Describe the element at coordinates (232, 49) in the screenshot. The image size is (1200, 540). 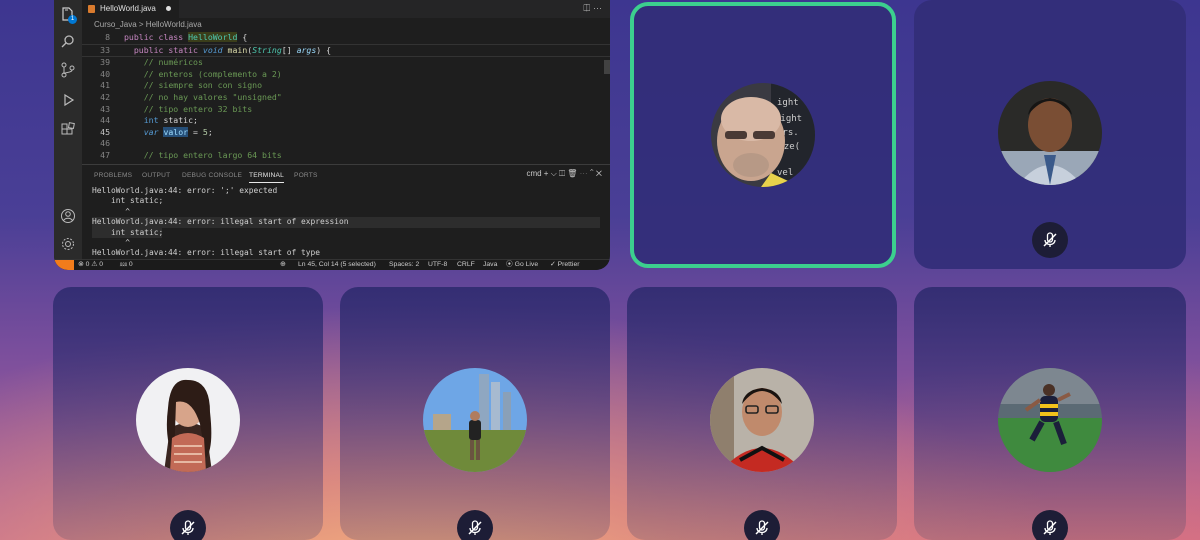
I see `line-text: public static void main(String[] args) {` at that location.